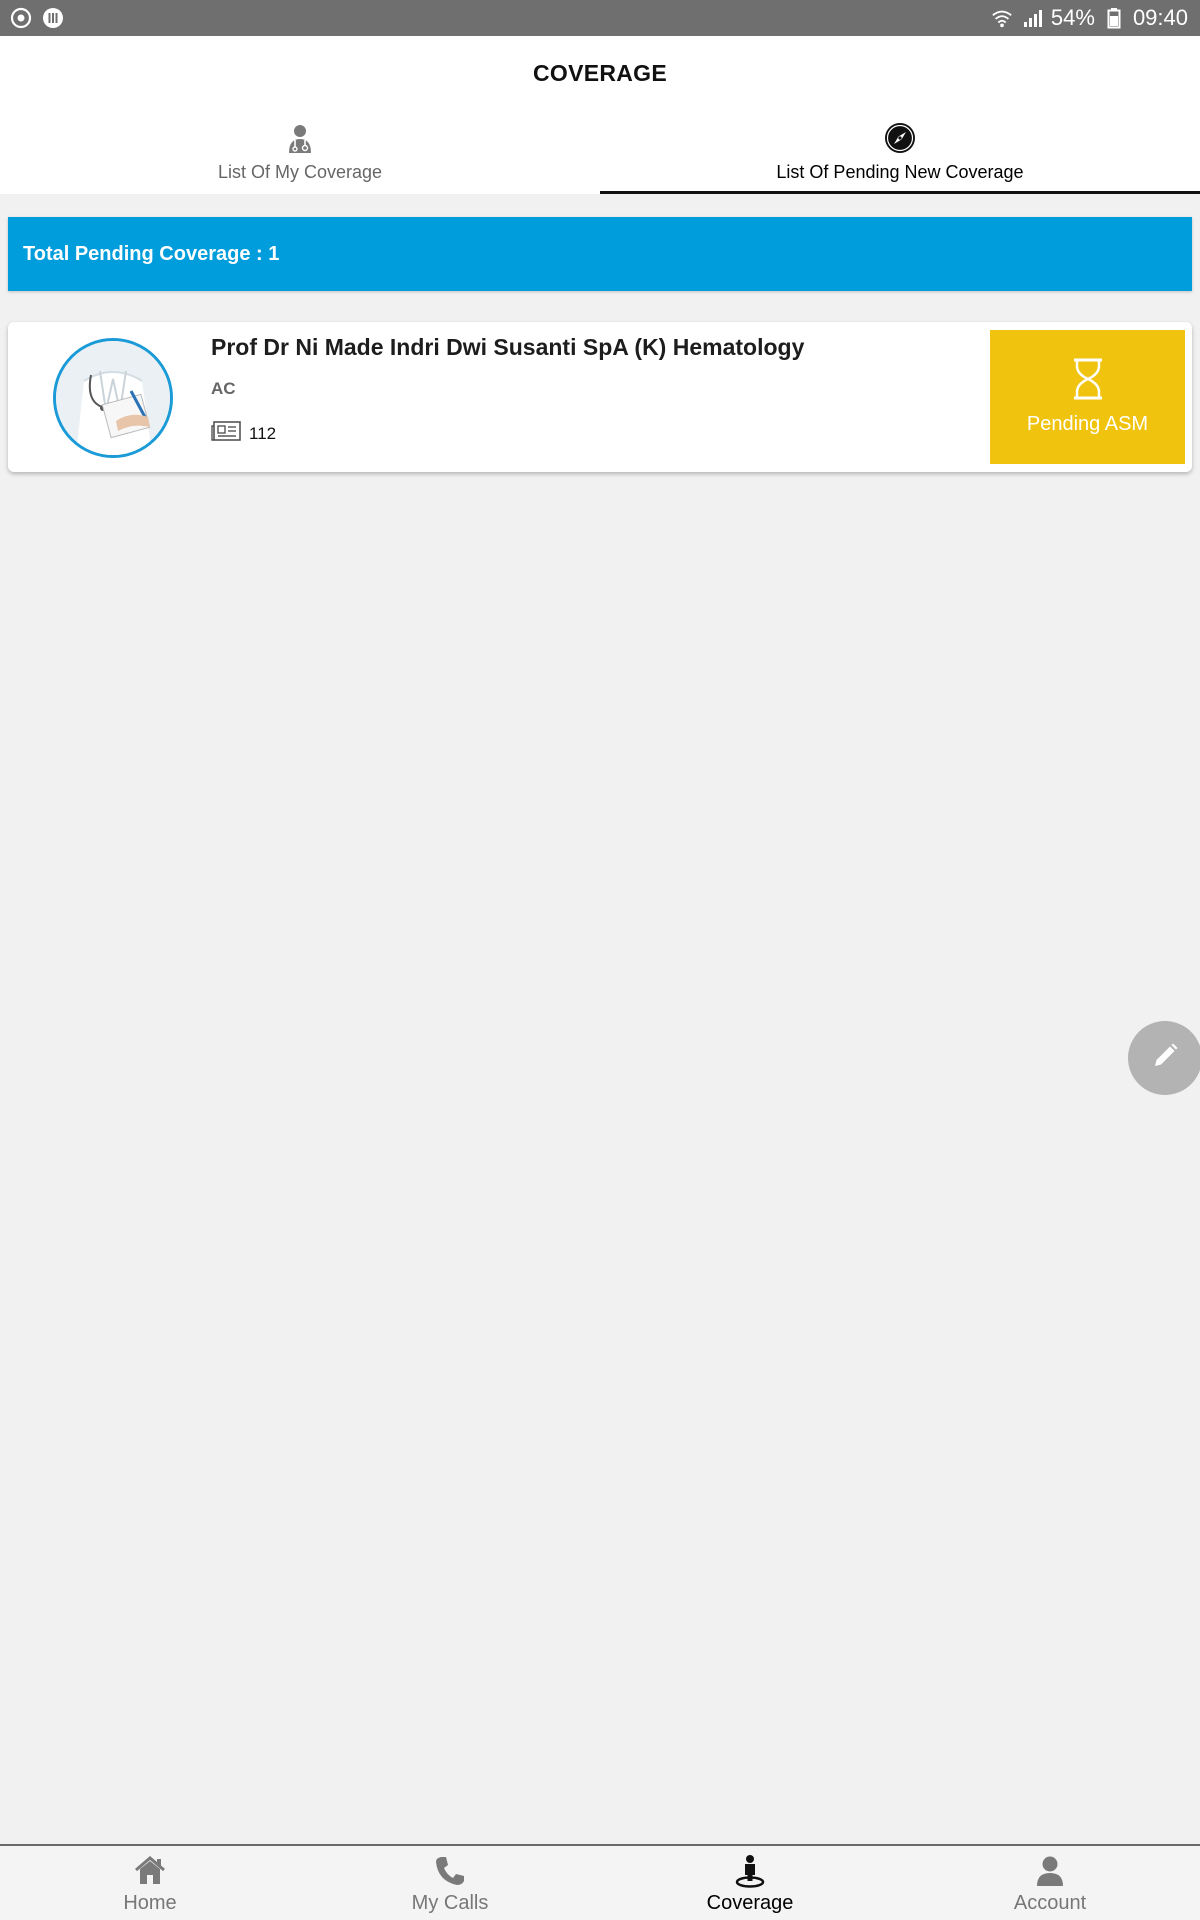 The height and width of the screenshot is (1920, 1200). I want to click on total-pending-banner: Total Pending Coverage : 1, so click(600, 254).